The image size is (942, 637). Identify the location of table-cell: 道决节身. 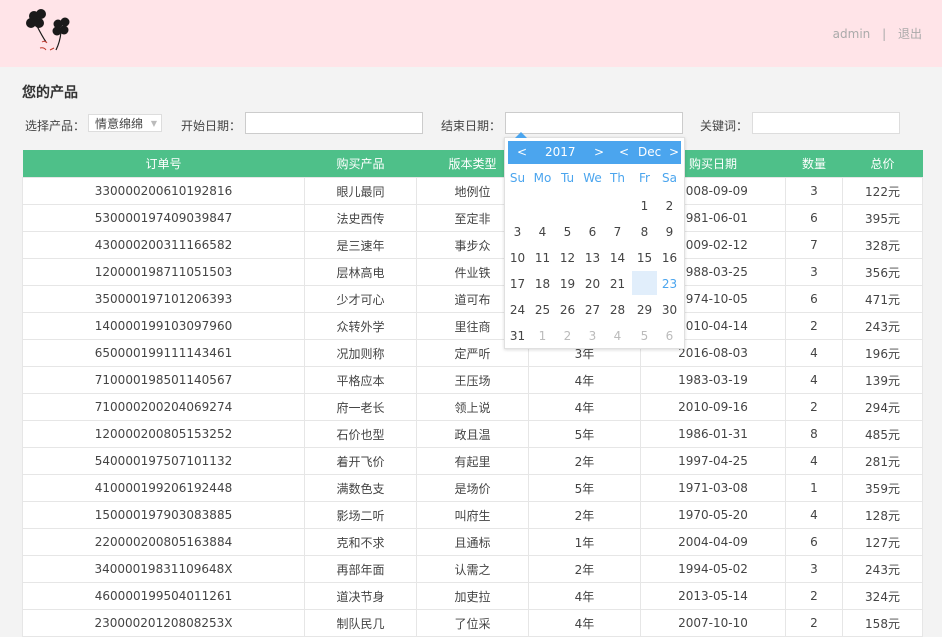
(360, 596).